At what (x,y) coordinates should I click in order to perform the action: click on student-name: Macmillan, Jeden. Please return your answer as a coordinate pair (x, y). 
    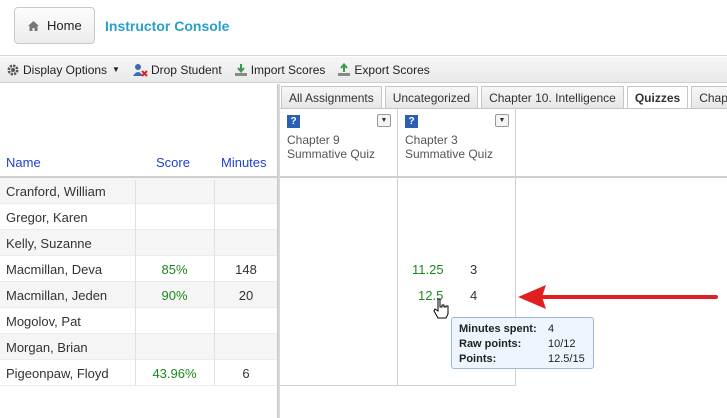
    Looking at the image, I should click on (57, 295).